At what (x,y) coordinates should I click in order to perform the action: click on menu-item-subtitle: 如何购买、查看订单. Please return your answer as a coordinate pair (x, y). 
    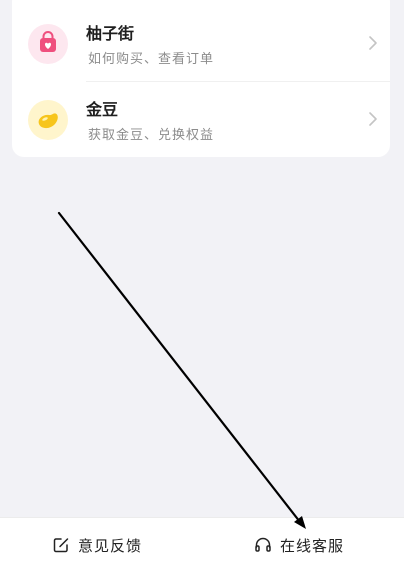
    Looking at the image, I should click on (151, 59).